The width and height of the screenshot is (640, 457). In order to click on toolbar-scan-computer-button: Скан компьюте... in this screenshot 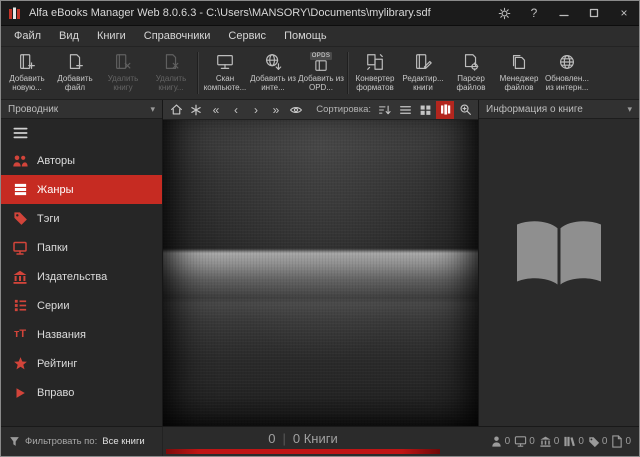, I will do `click(225, 73)`.